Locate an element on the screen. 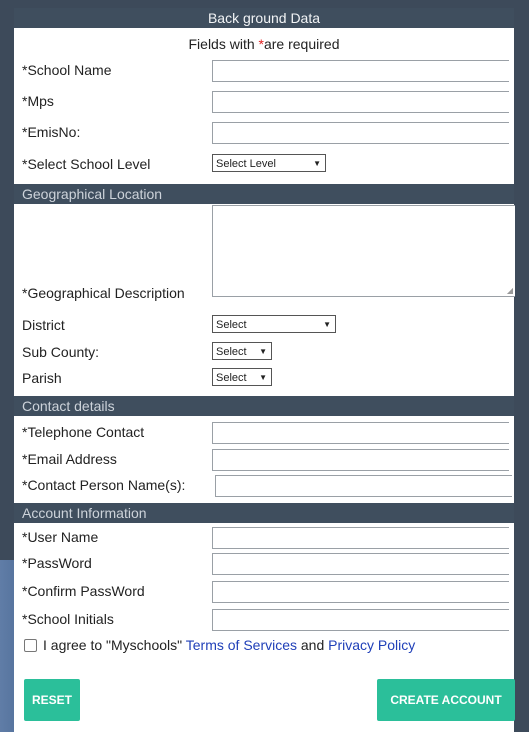 This screenshot has height=732, width=529. create-account-button-label: CREATE ACCOUNT is located at coordinates (446, 700).